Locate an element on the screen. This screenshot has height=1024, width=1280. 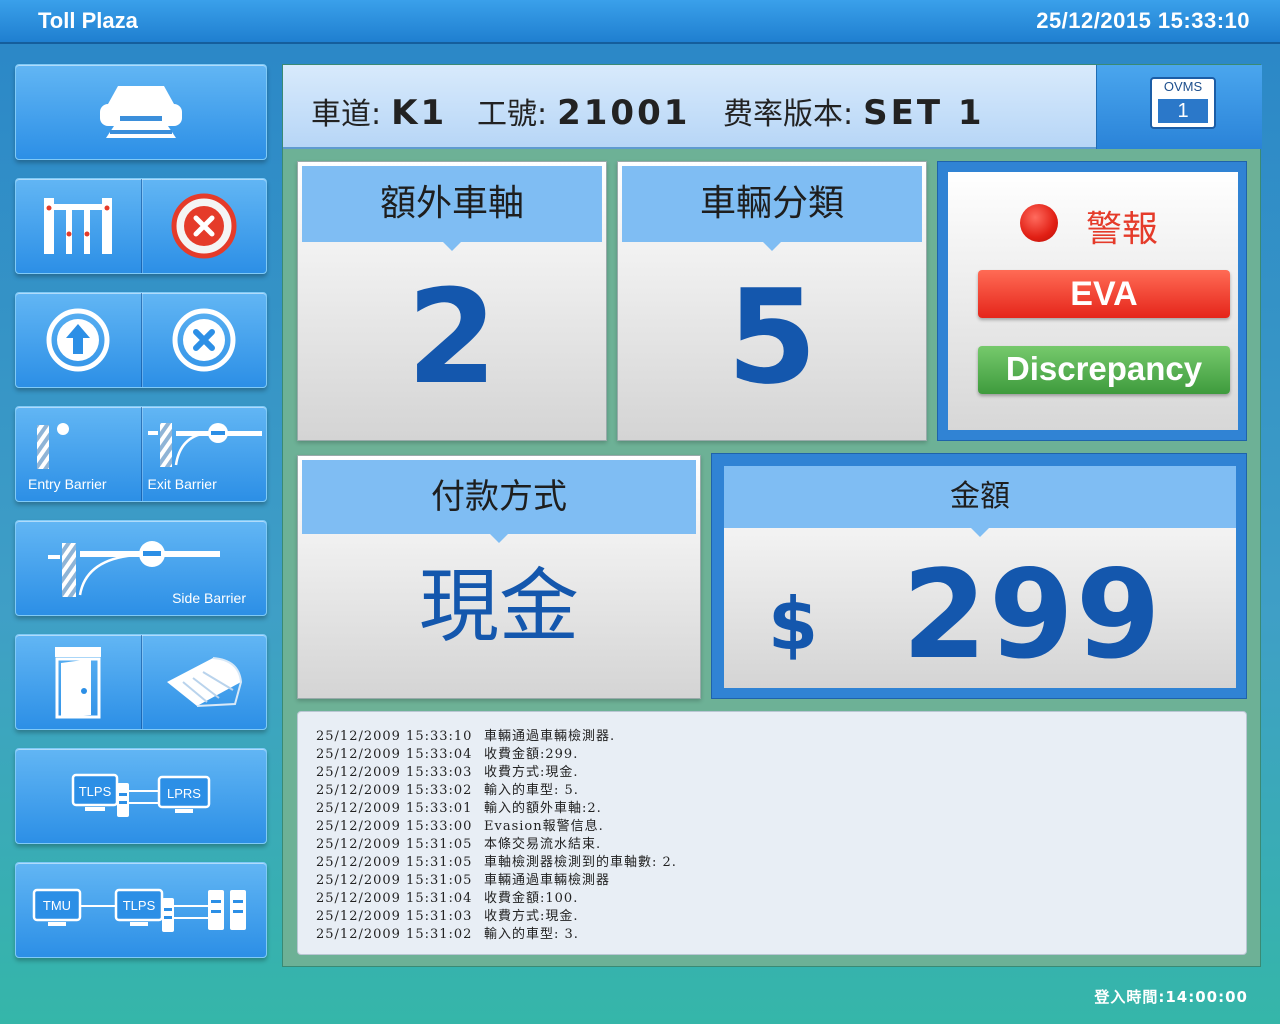
alarm-inner: 警報 EVA Discrepancy is located at coordinates (1093, 301).